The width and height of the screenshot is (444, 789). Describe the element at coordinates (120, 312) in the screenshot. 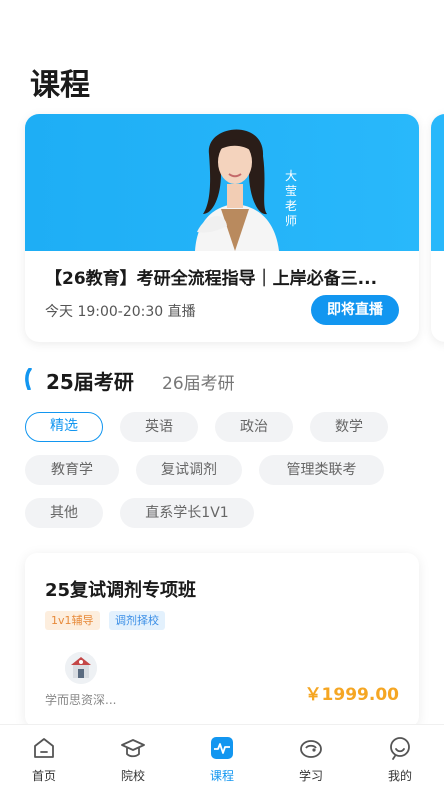

I see `live-time: 今天 19:00-20:30 直播` at that location.